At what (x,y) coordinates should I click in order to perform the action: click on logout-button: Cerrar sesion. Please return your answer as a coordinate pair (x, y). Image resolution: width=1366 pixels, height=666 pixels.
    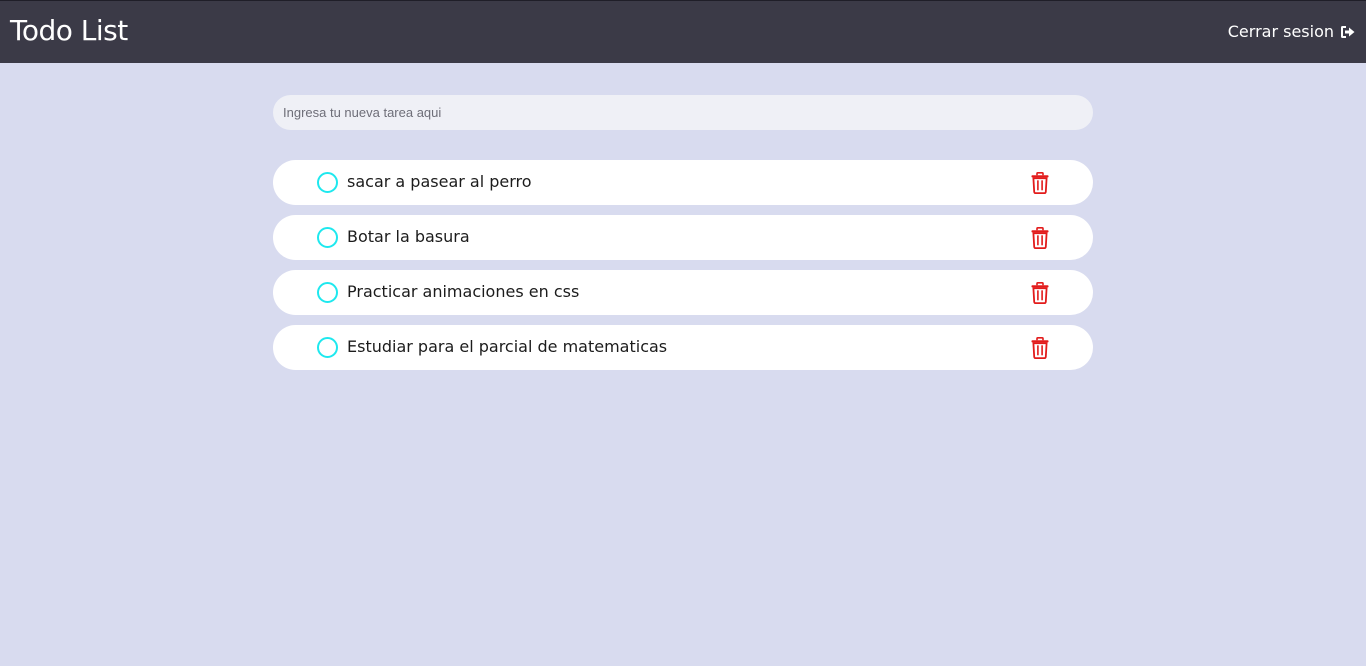
    Looking at the image, I should click on (1292, 32).